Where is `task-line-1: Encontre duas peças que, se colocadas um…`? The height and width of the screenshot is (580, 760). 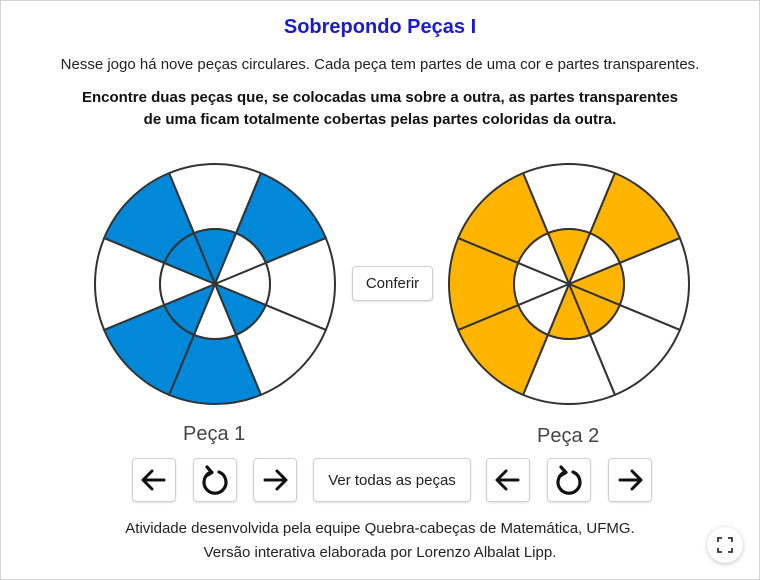 task-line-1: Encontre duas peças que, se colocadas um… is located at coordinates (380, 97).